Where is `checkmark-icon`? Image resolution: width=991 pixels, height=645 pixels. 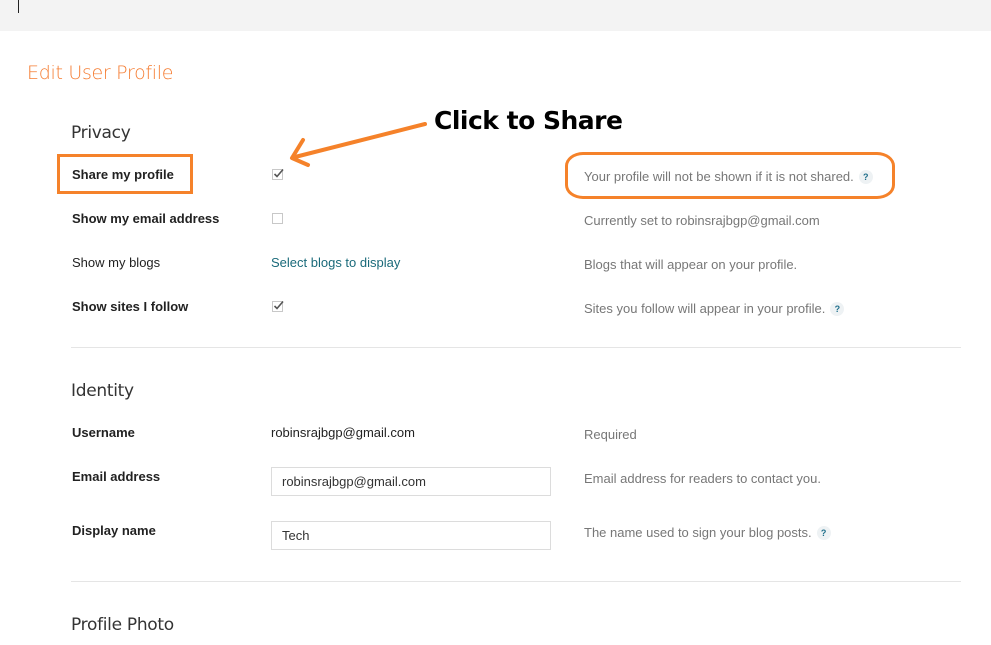 checkmark-icon is located at coordinates (278, 305).